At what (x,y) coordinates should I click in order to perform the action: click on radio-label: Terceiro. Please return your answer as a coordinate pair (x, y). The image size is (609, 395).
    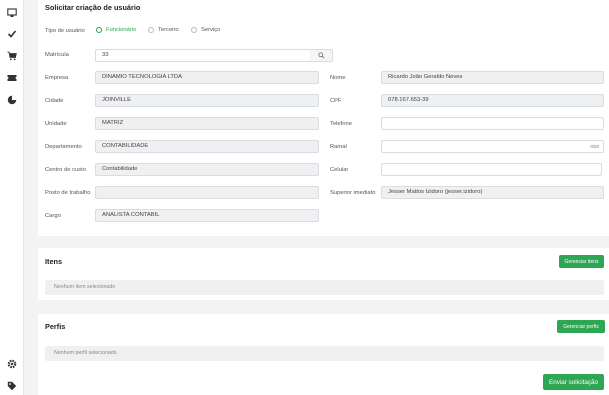
    Looking at the image, I should click on (168, 30).